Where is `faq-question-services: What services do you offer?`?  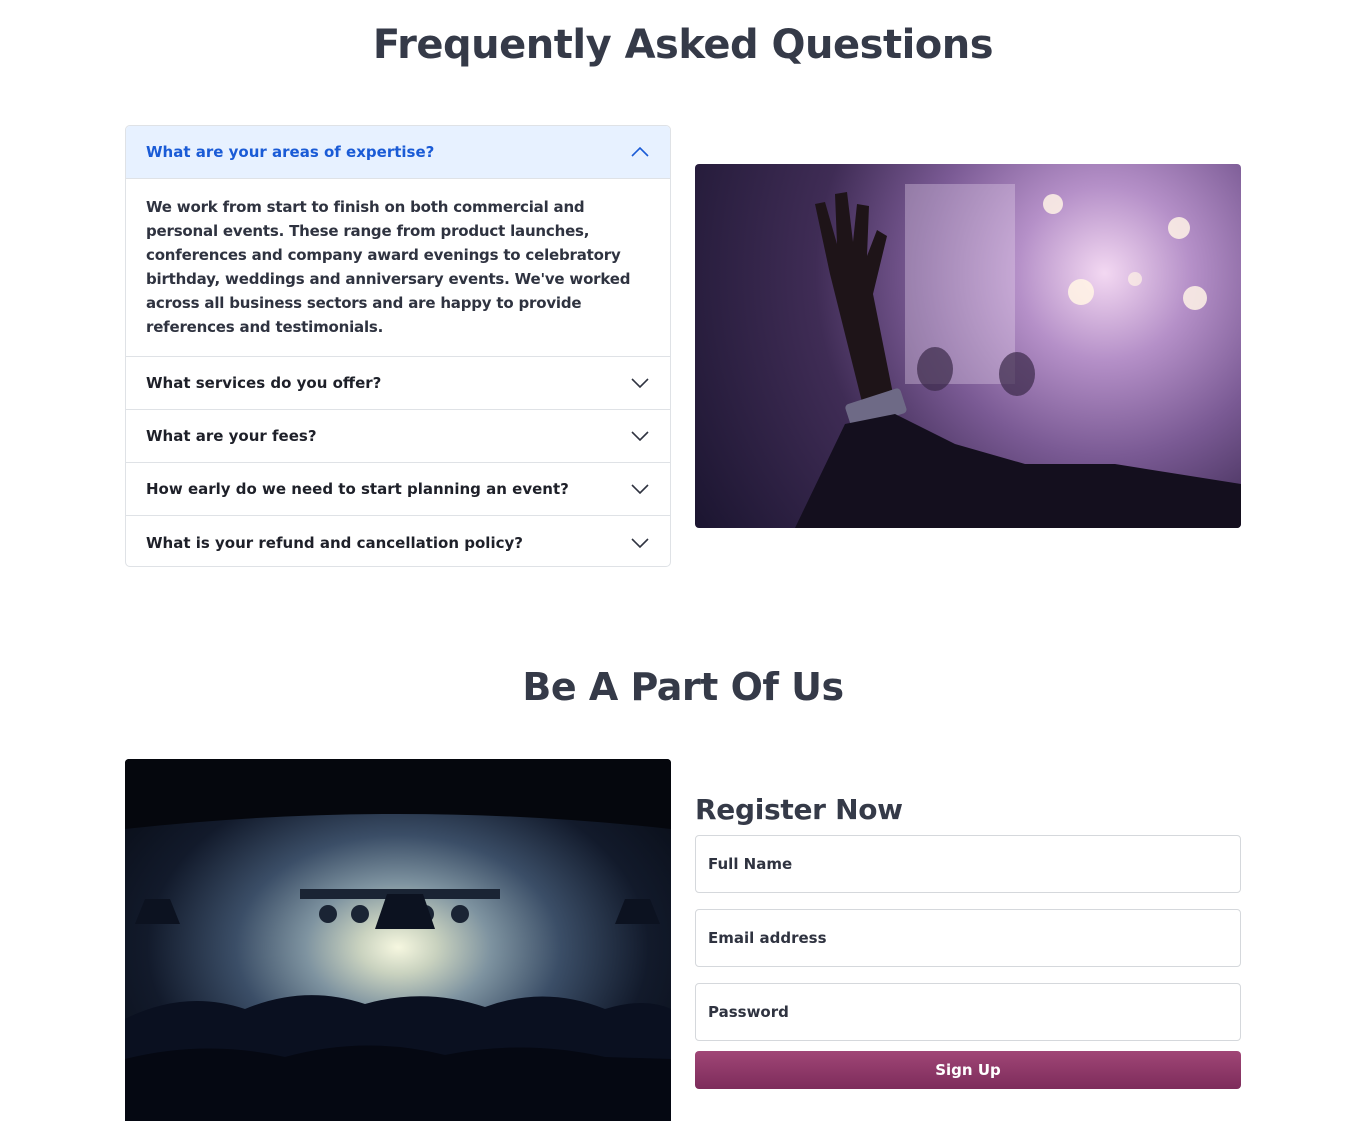
faq-question-services: What services do you offer? is located at coordinates (398, 383).